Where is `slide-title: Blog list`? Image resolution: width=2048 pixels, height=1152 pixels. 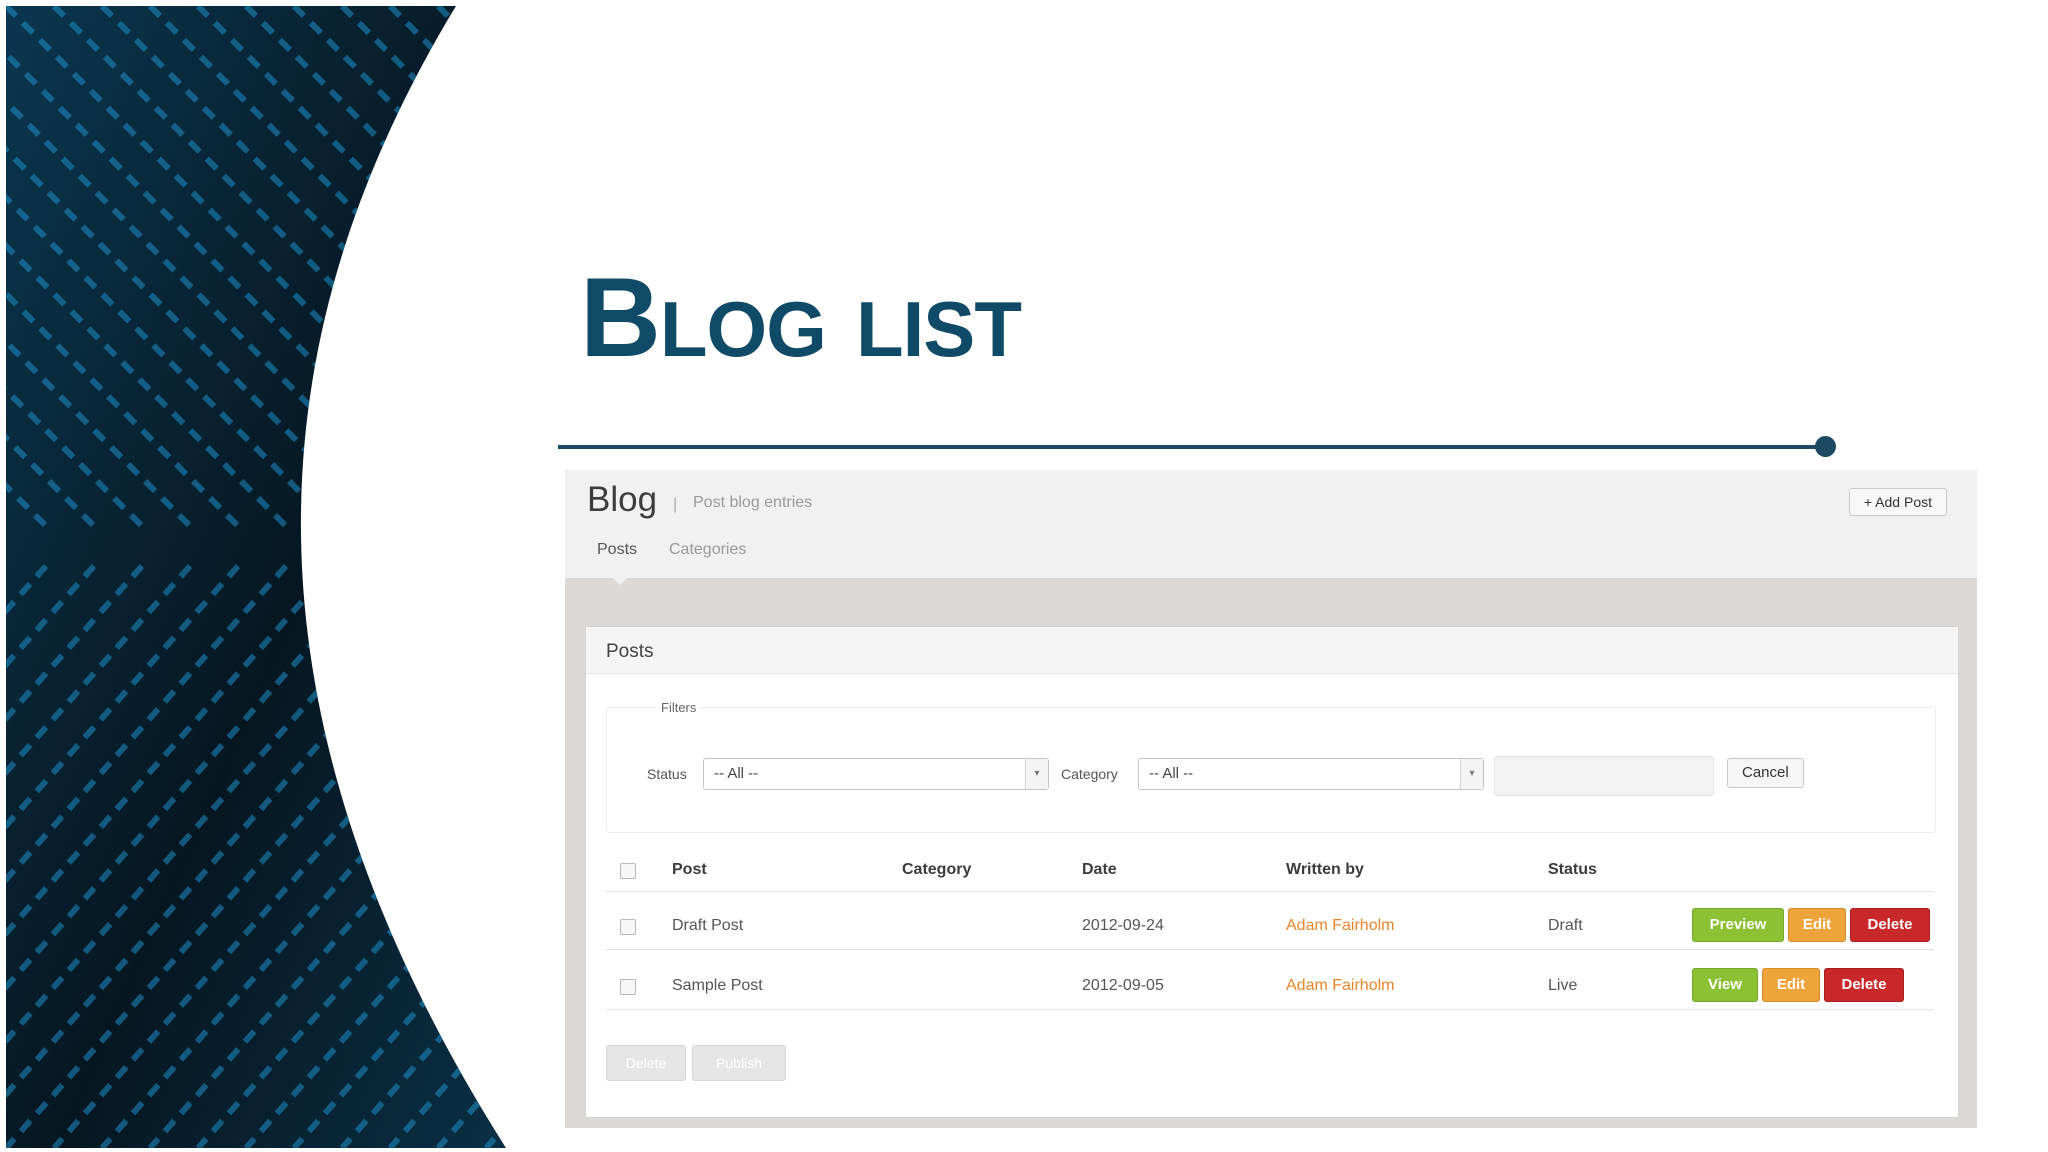 slide-title: Blog list is located at coordinates (801, 317).